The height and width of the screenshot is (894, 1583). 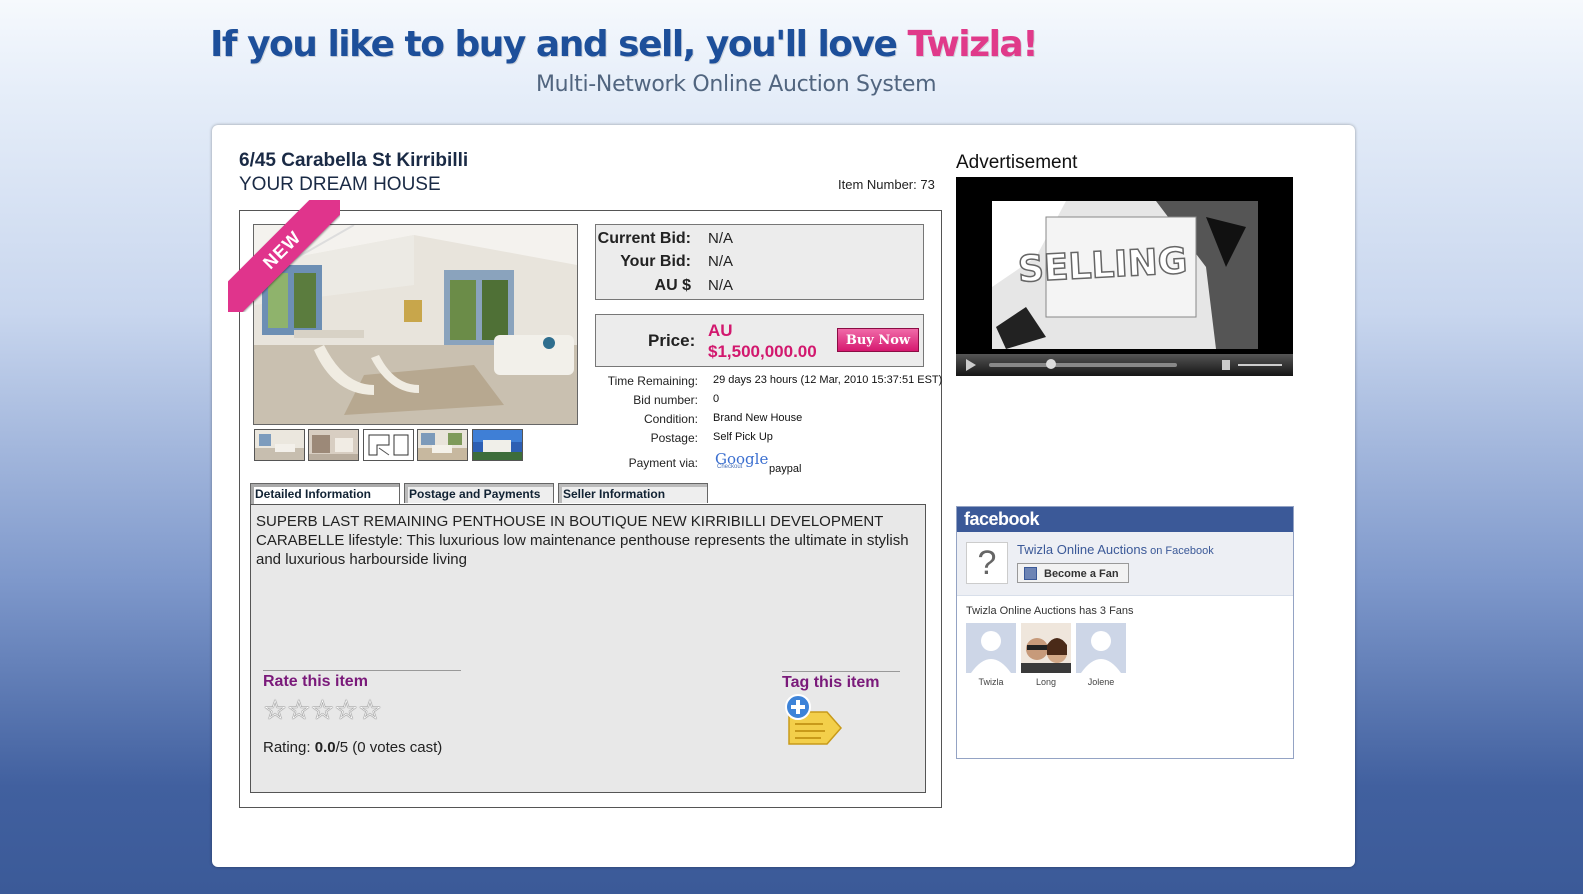 What do you see at coordinates (1030, 573) in the screenshot?
I see `fan-icon` at bounding box center [1030, 573].